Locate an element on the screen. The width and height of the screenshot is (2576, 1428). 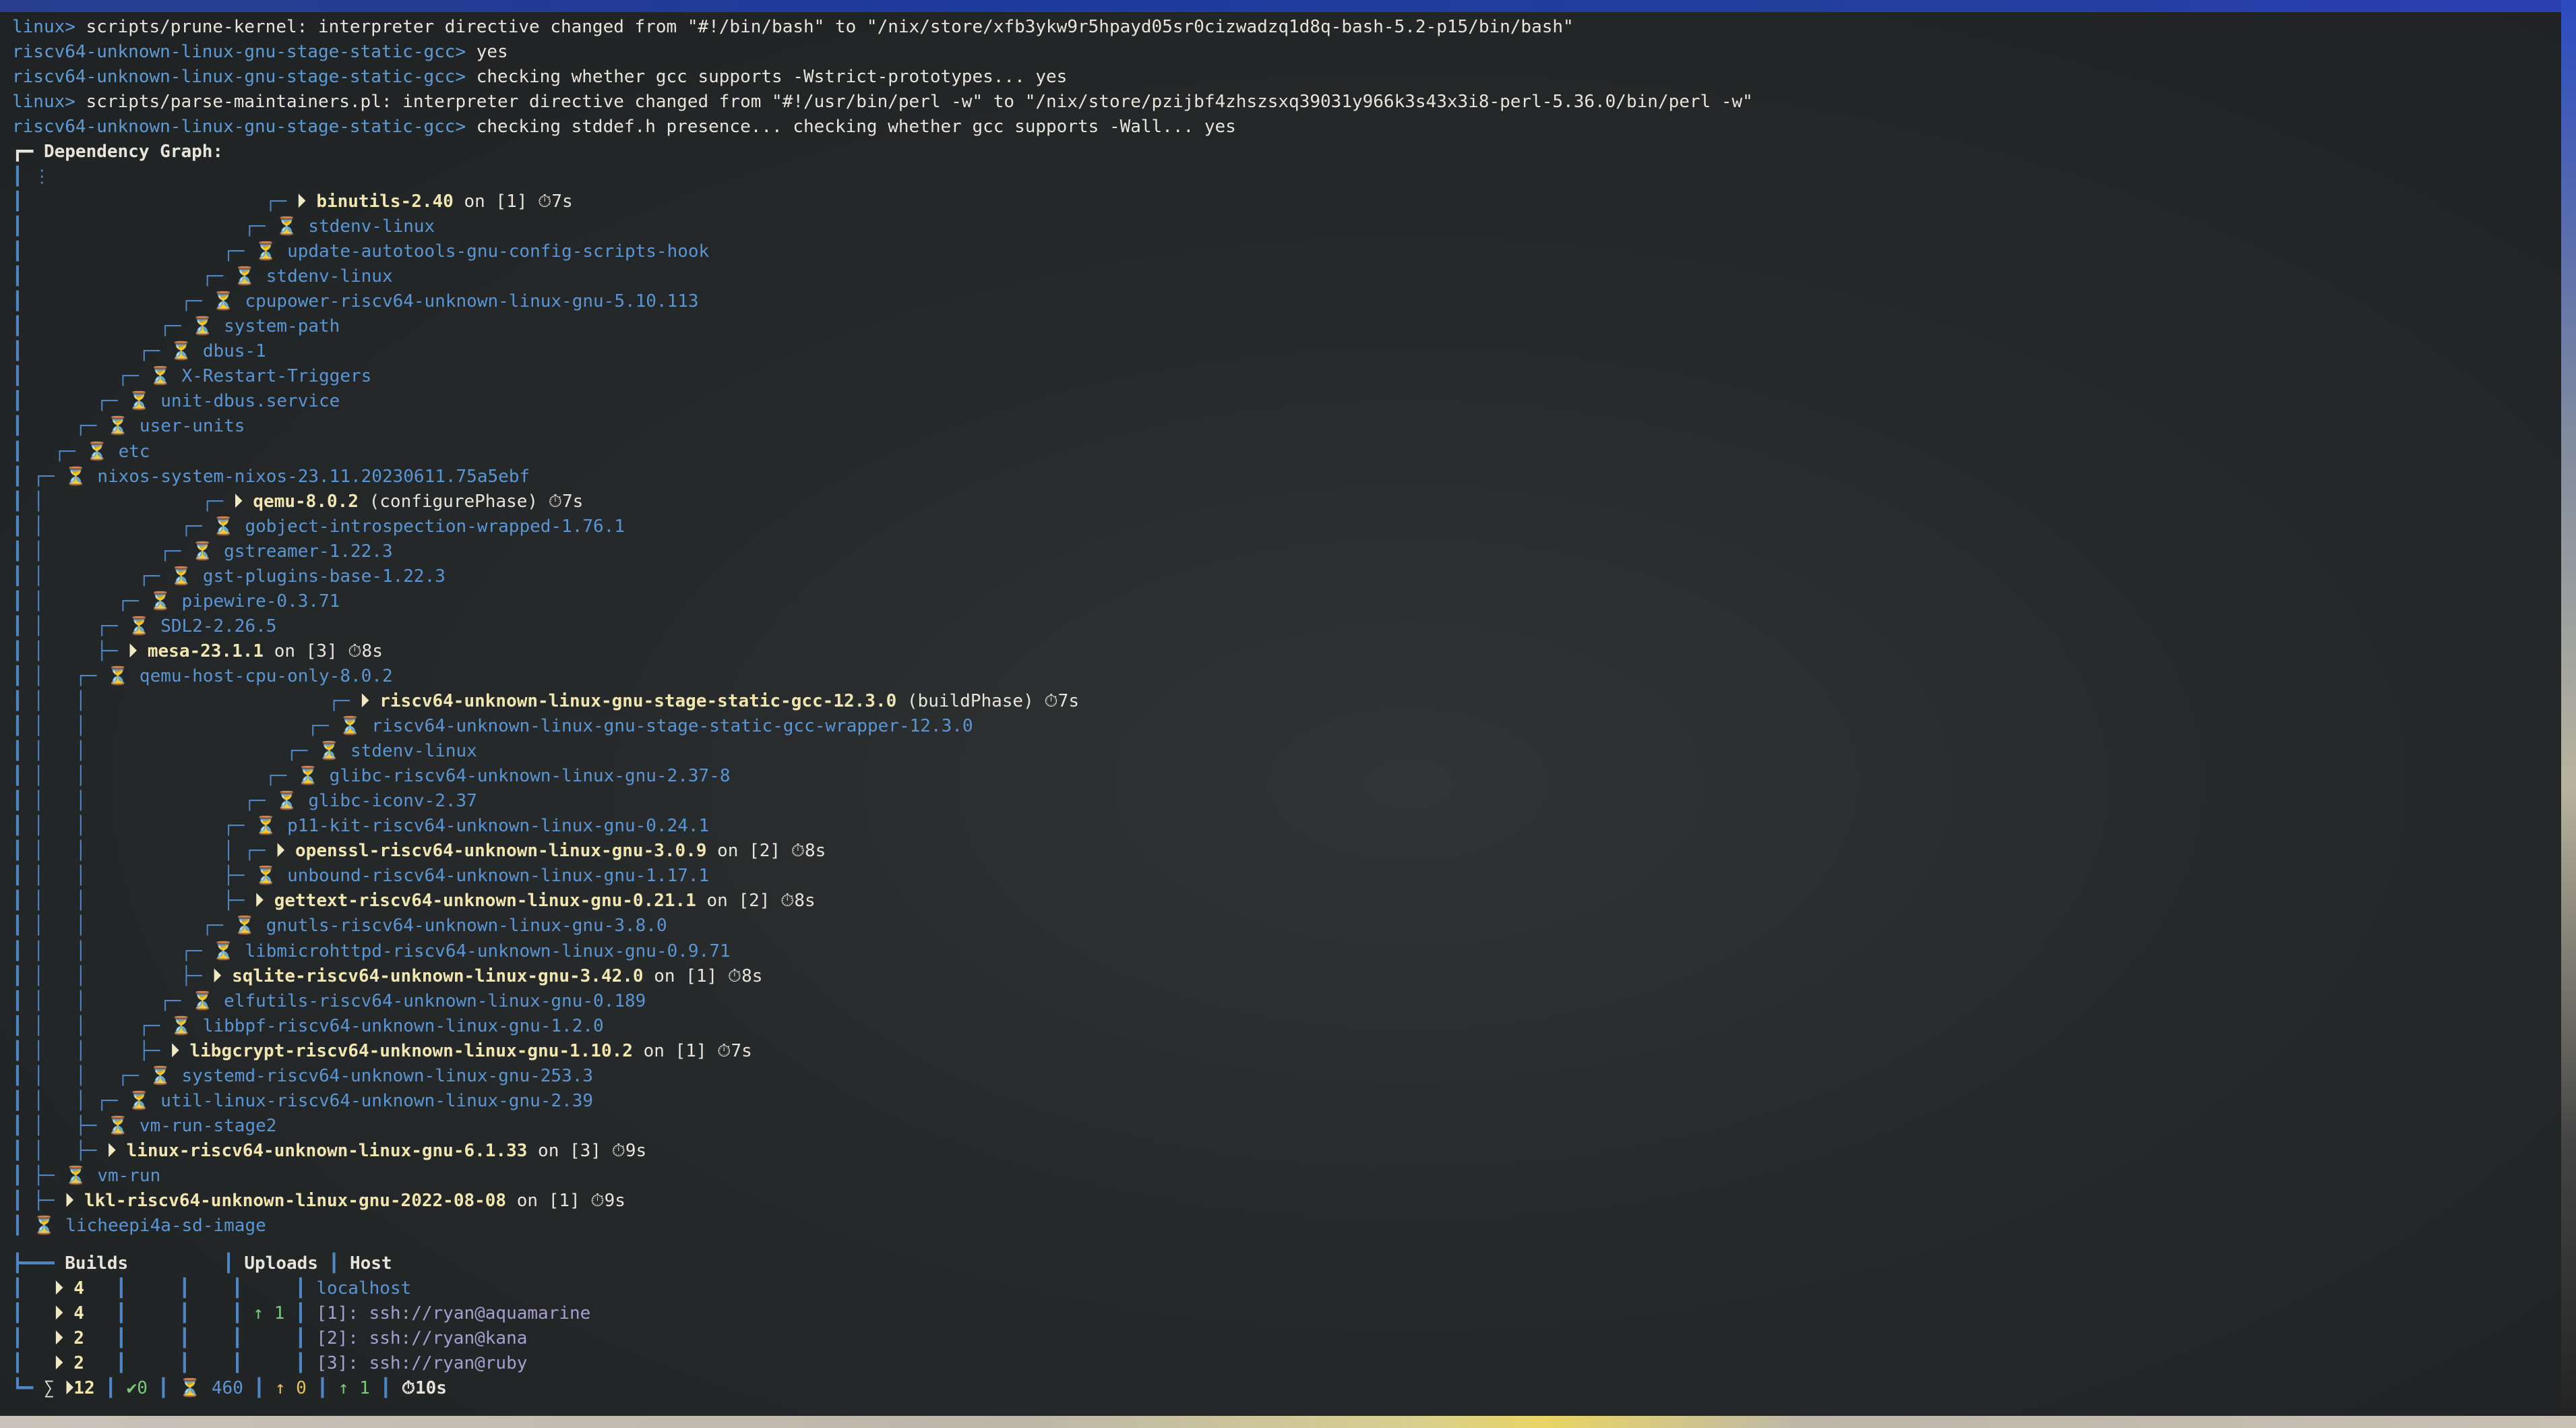
derivation-name: glibc-riscv64-unknown-linux-gnu-2.37-8 is located at coordinates (530, 776).